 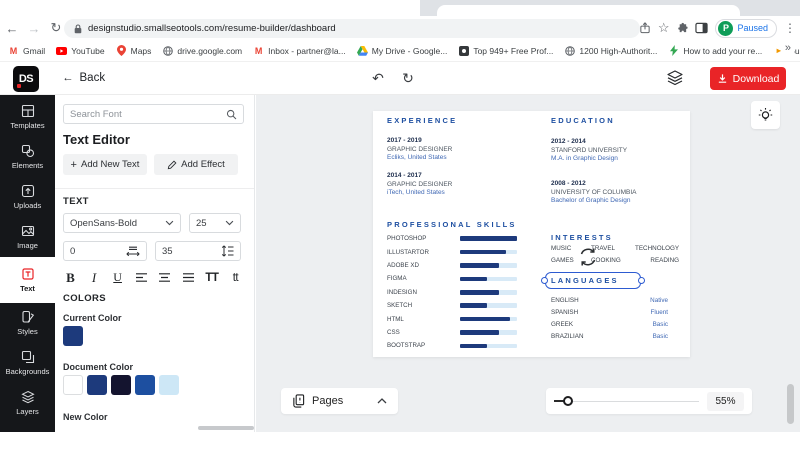 What do you see at coordinates (148, 114) in the screenshot?
I see `search-input` at bounding box center [148, 114].